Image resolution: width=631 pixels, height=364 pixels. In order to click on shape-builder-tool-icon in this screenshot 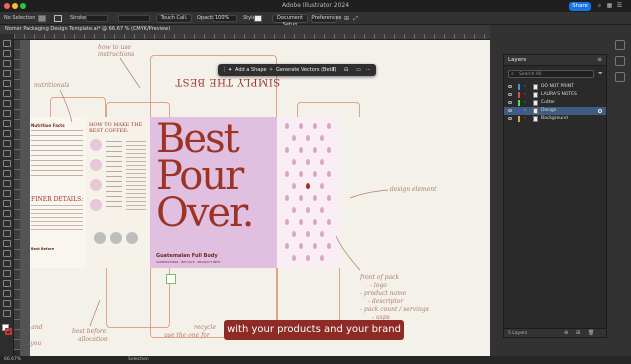, I will do `click(7, 203)`.